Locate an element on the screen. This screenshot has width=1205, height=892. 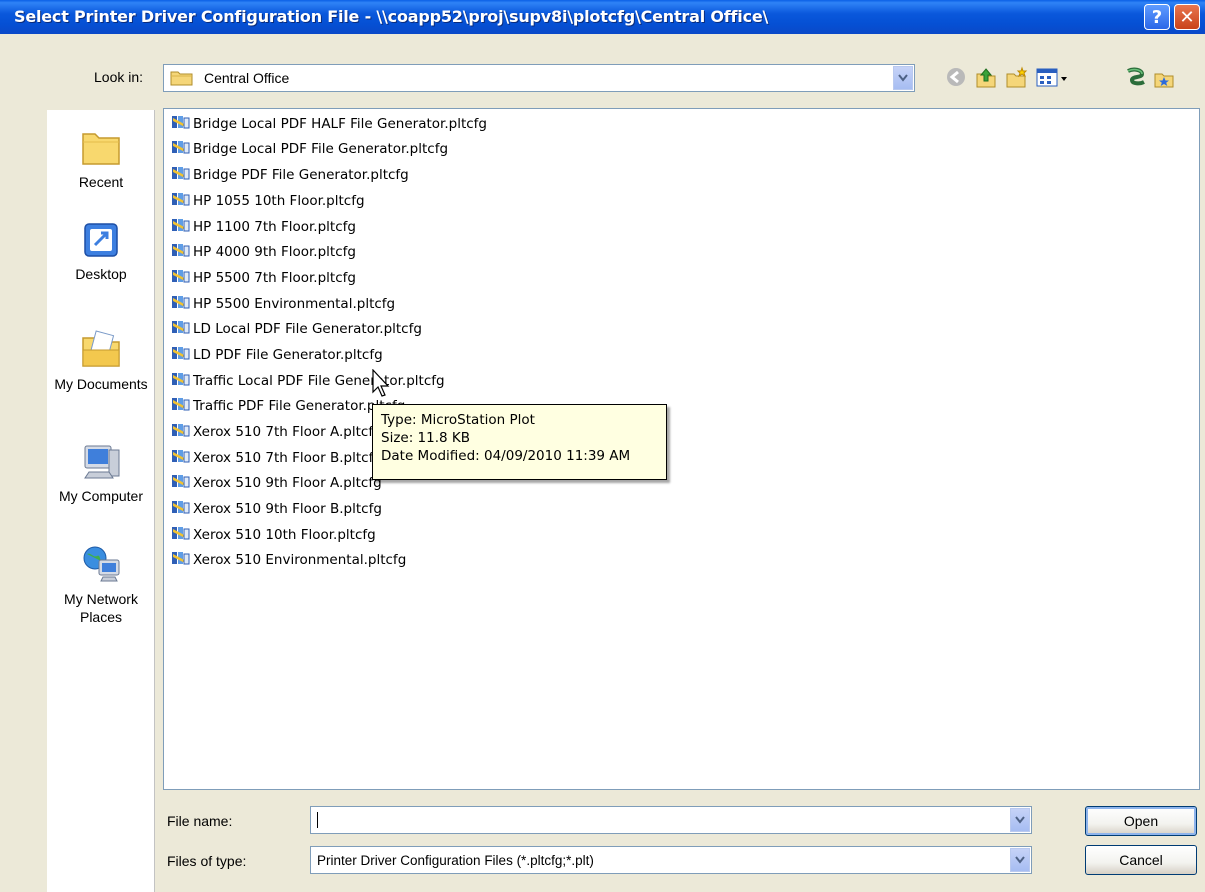
list-item: Xerox 510 7th Floor A.pltcfg is located at coordinates (276, 432).